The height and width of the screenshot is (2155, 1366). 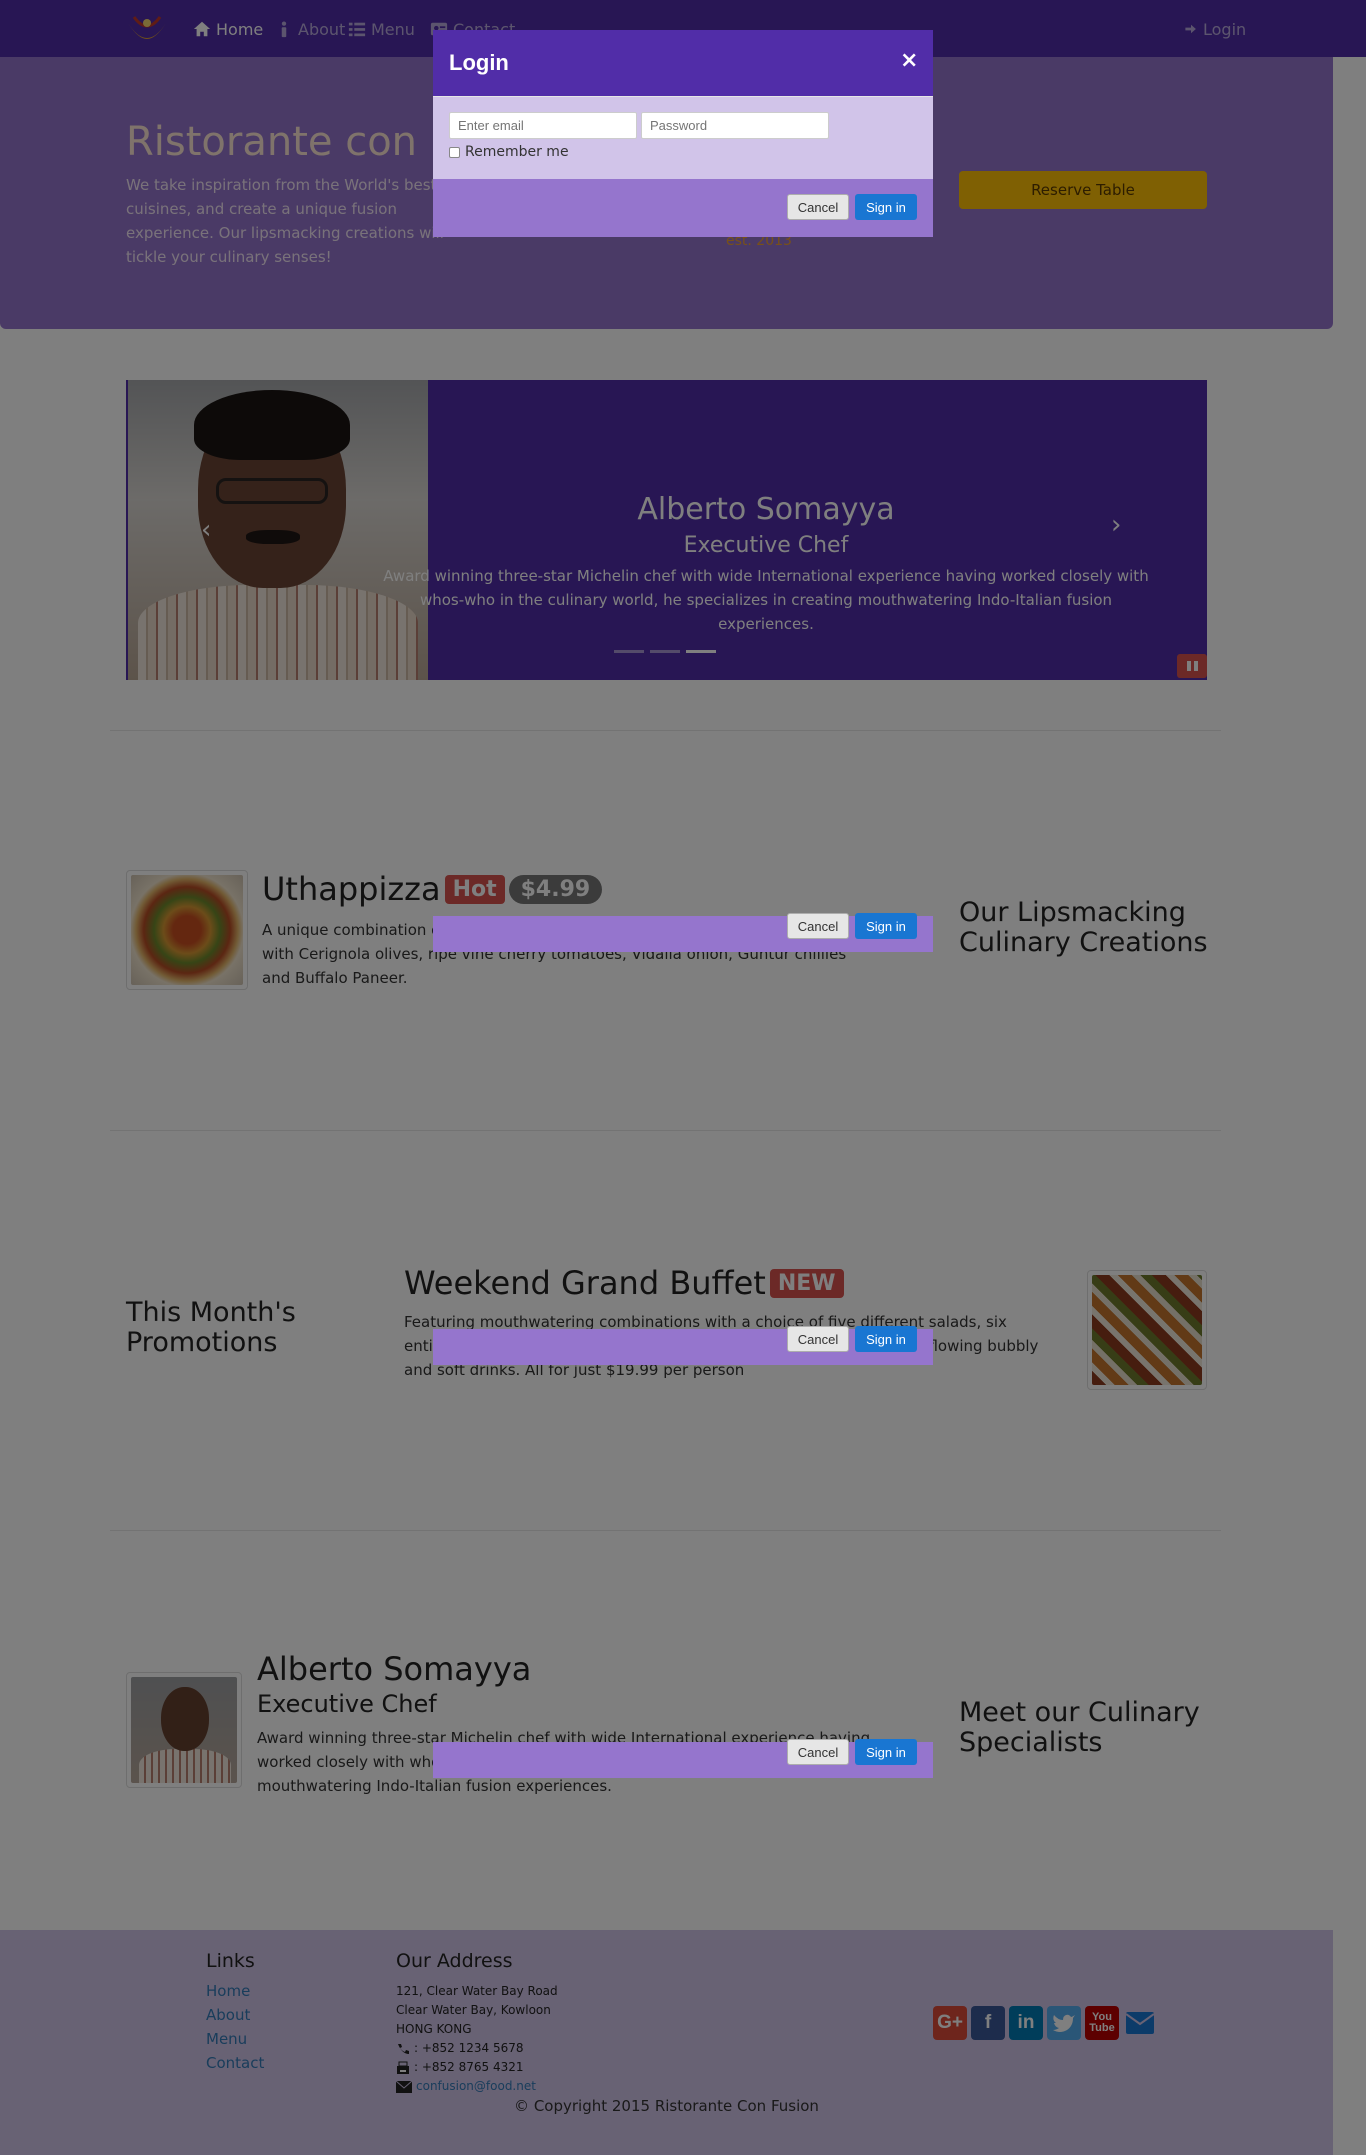 I want to click on remember-label: Remember me, so click(x=517, y=152).